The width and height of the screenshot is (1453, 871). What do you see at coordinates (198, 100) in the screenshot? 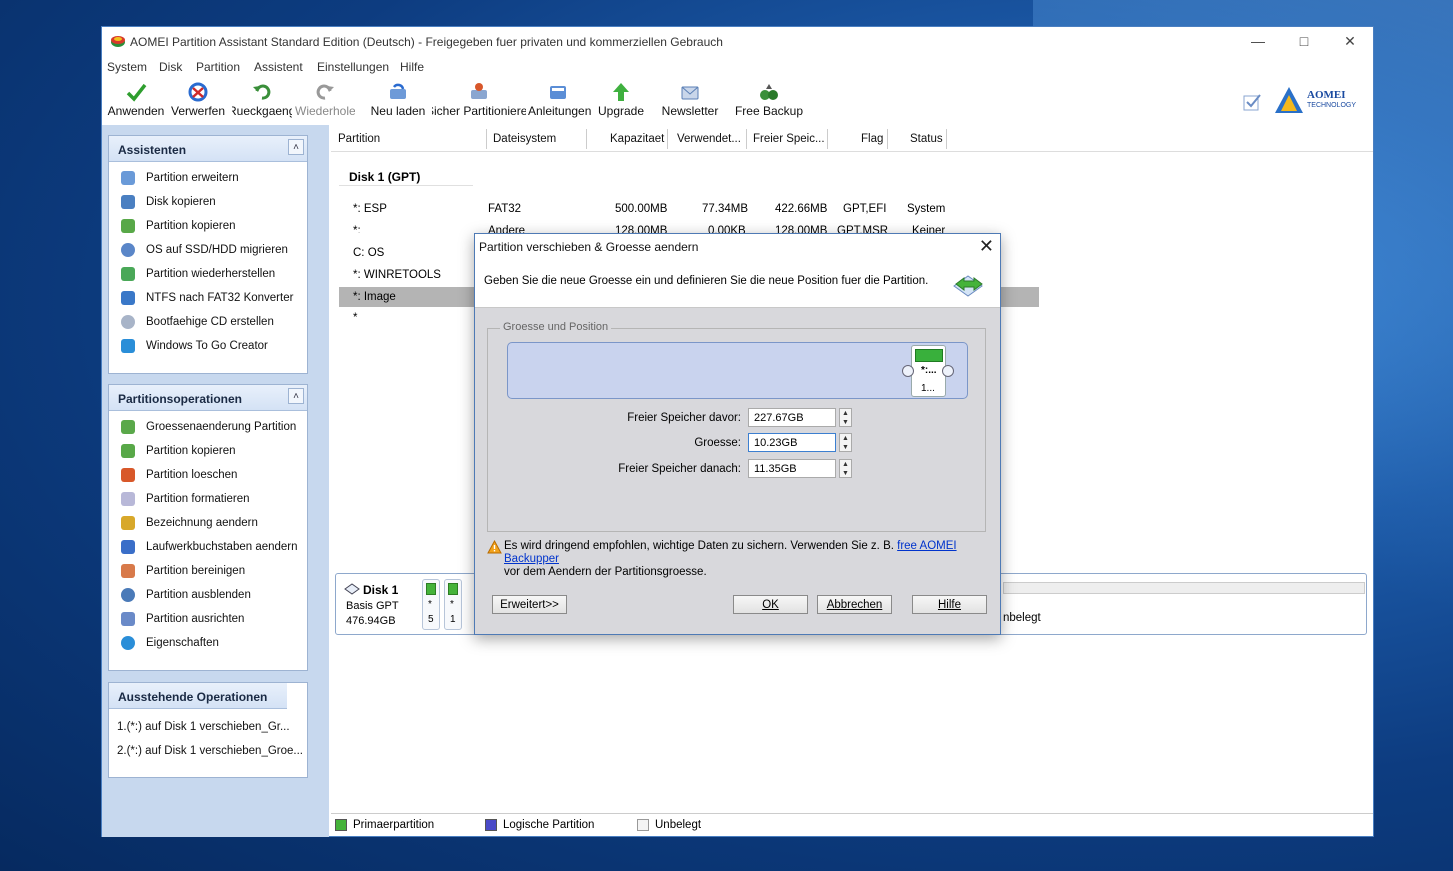
I see `discard-button: Verwerfen` at bounding box center [198, 100].